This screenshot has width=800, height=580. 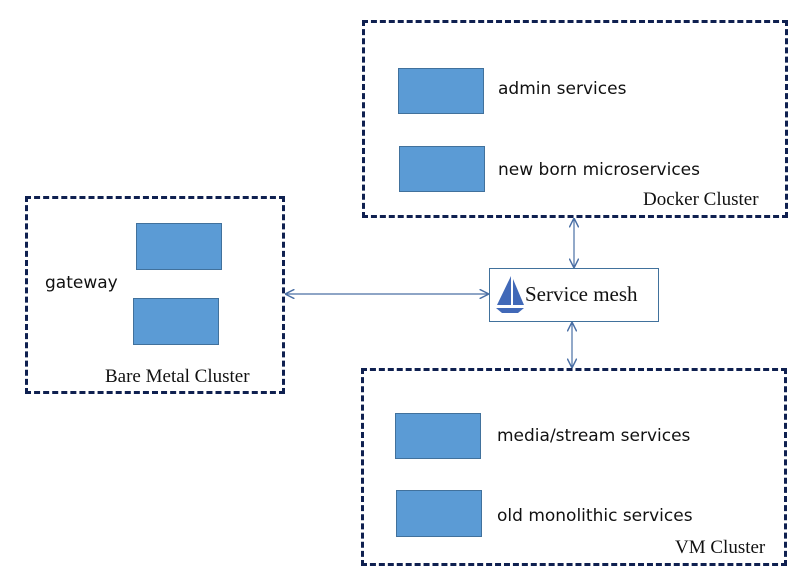 I want to click on sailboat-icon, so click(x=510, y=294).